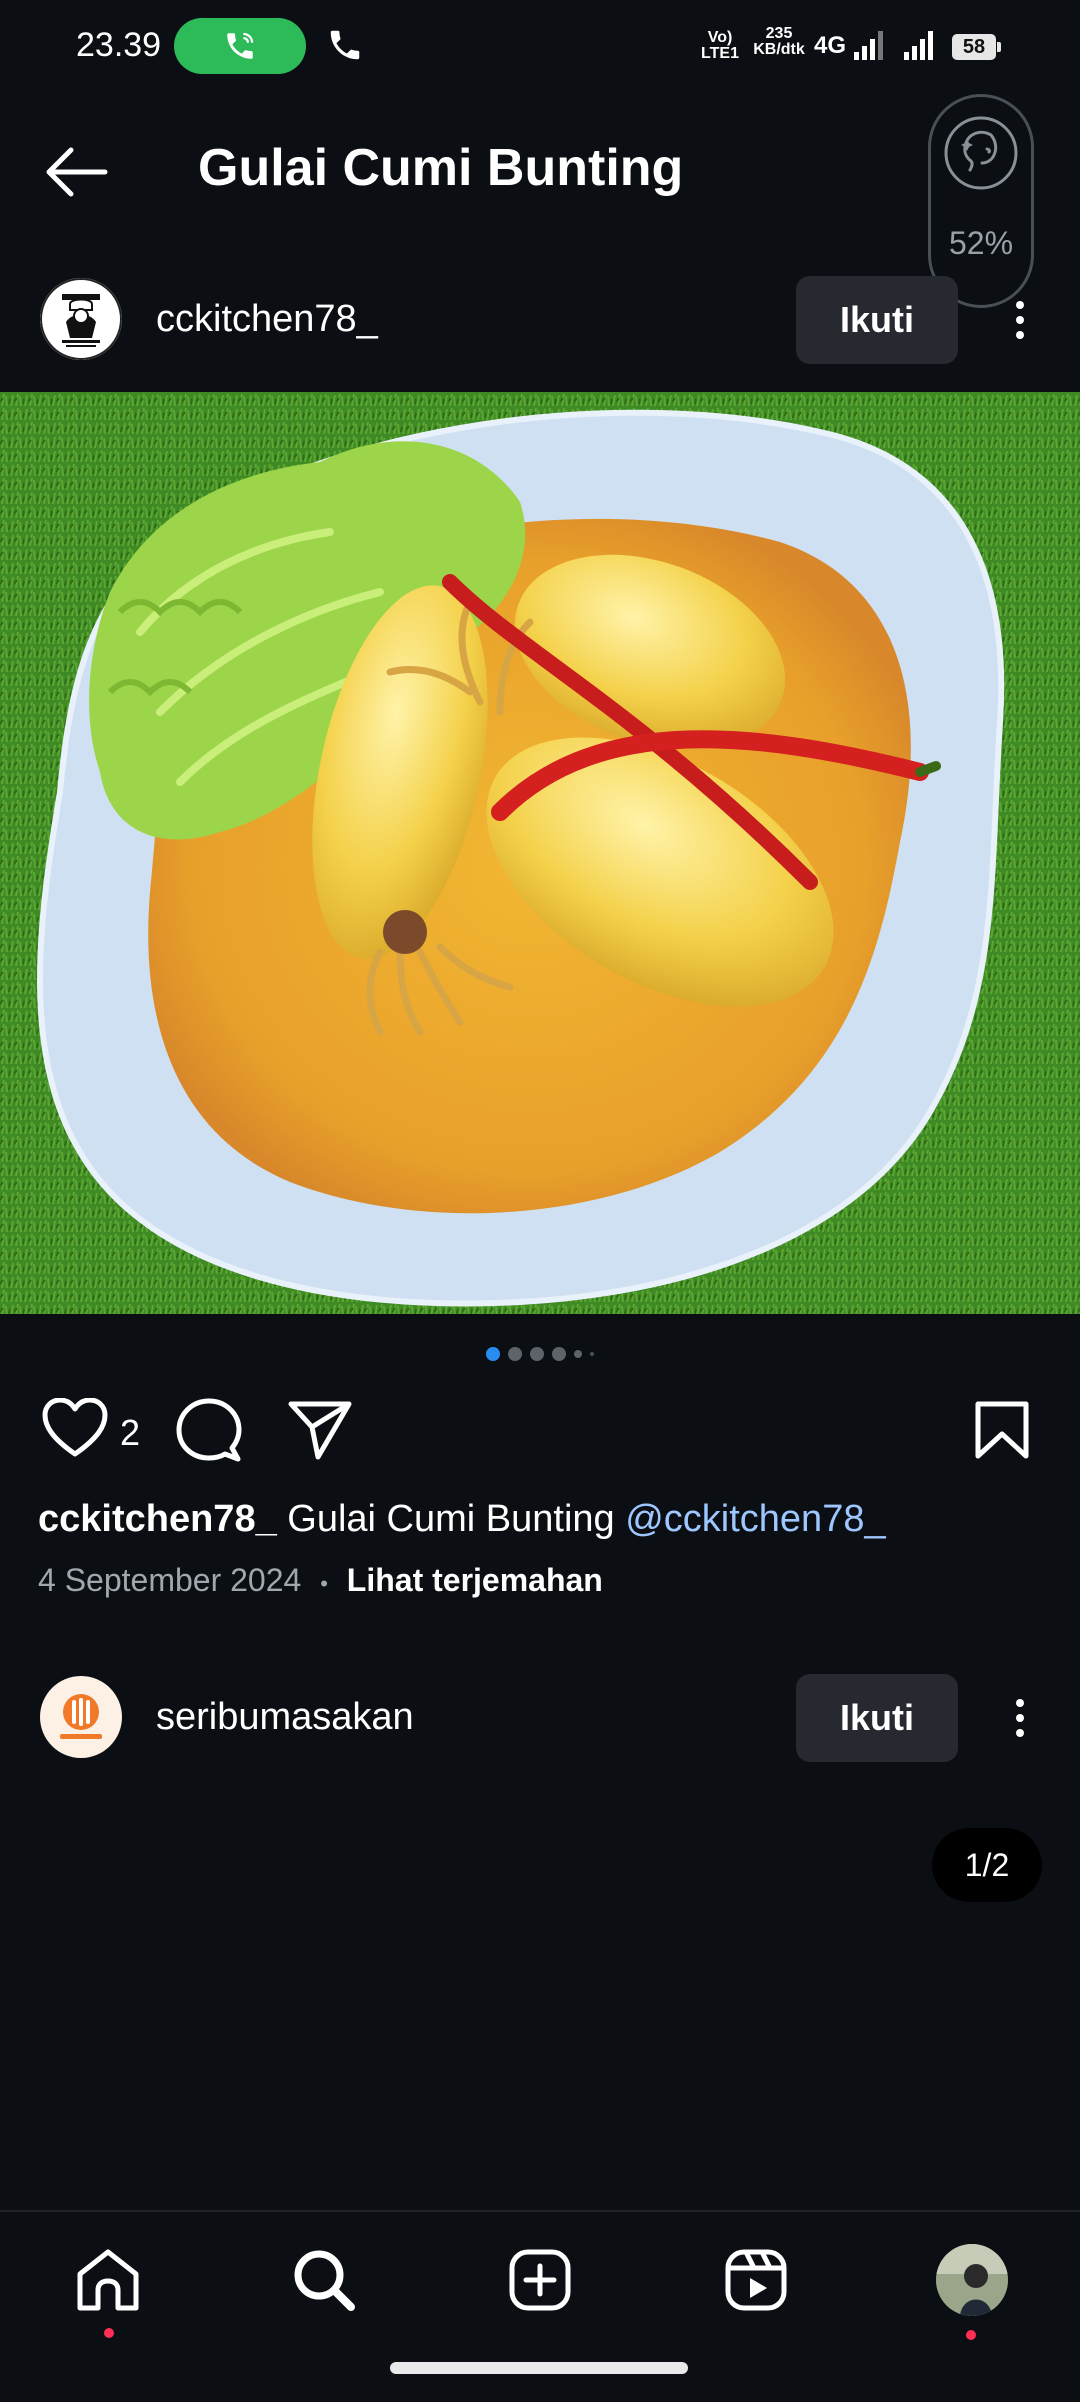  Describe the element at coordinates (540, 48) in the screenshot. I see `status-bar: 23.39 Vo) LTE1 235 KB/dtk 4G 58` at that location.